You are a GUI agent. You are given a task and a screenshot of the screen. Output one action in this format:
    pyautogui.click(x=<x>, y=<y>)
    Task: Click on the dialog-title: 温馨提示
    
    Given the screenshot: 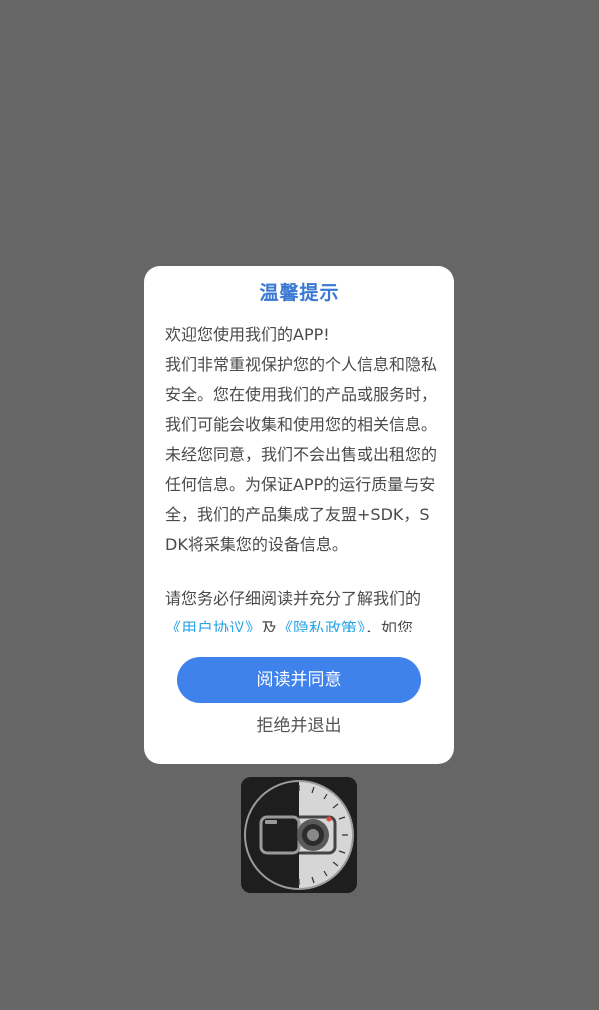 What is the action you would take?
    pyautogui.click(x=299, y=293)
    